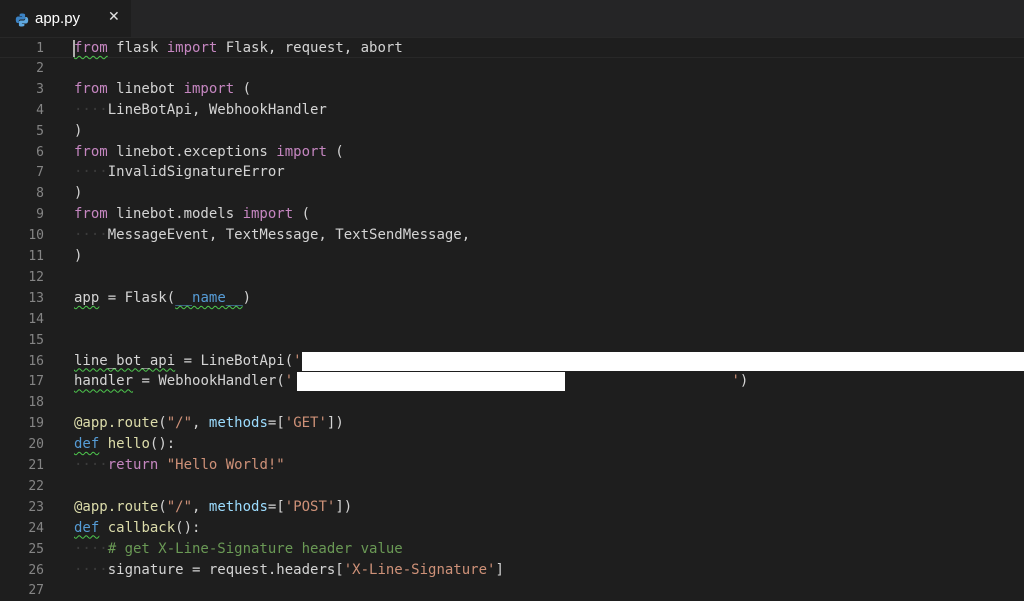 The width and height of the screenshot is (1024, 601). I want to click on code-text: app = Flask(__name__), so click(162, 298).